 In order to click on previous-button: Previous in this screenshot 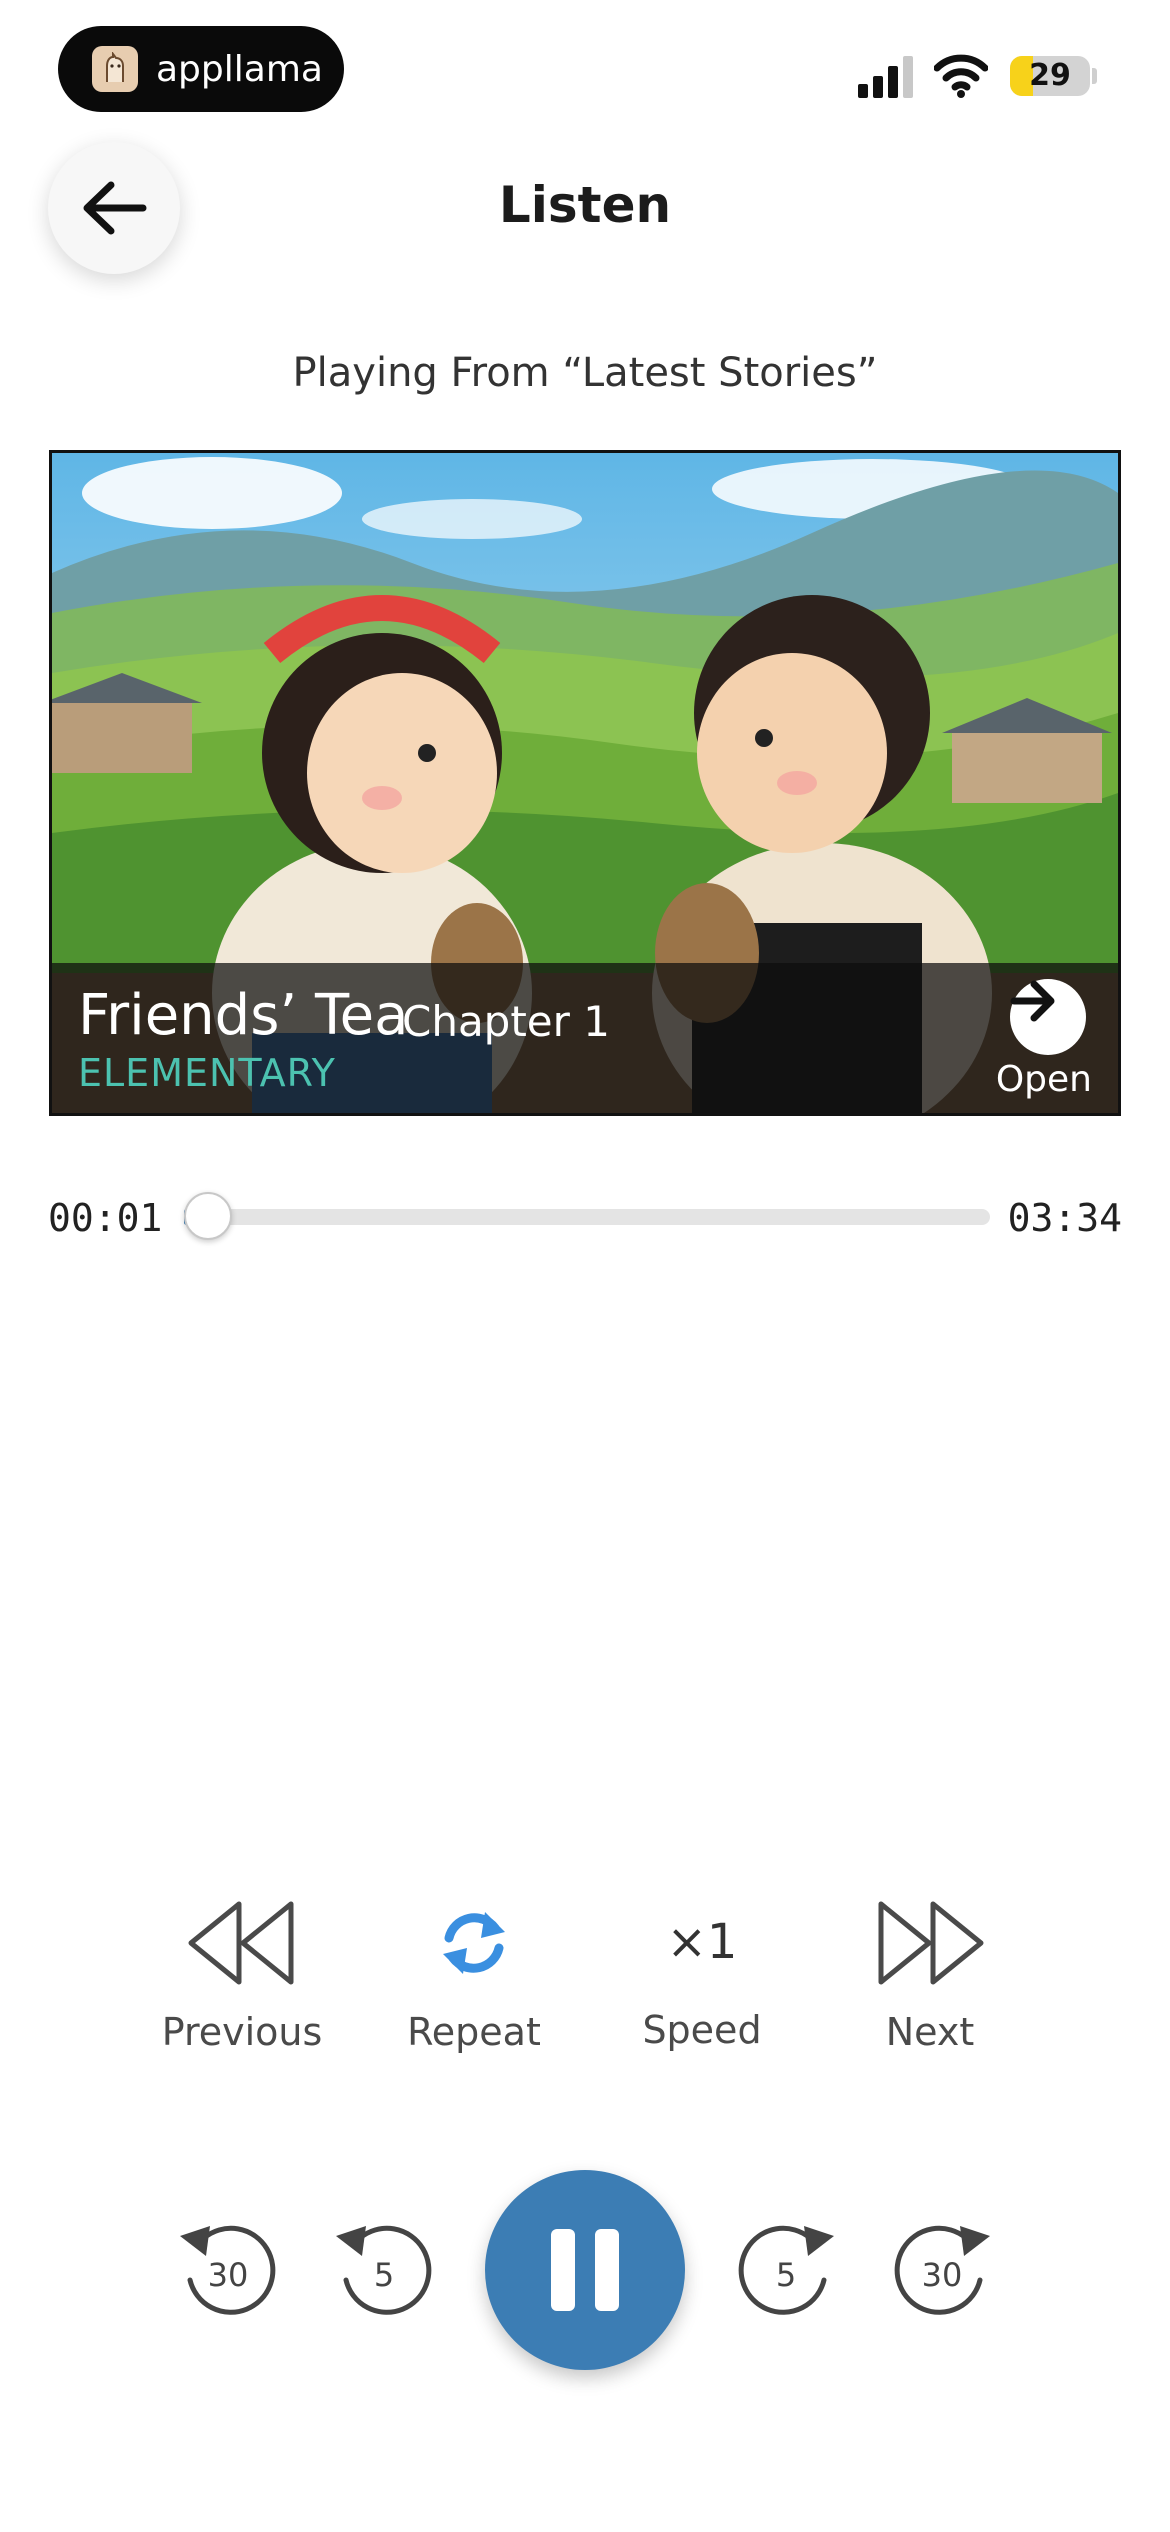, I will do `click(242, 1976)`.